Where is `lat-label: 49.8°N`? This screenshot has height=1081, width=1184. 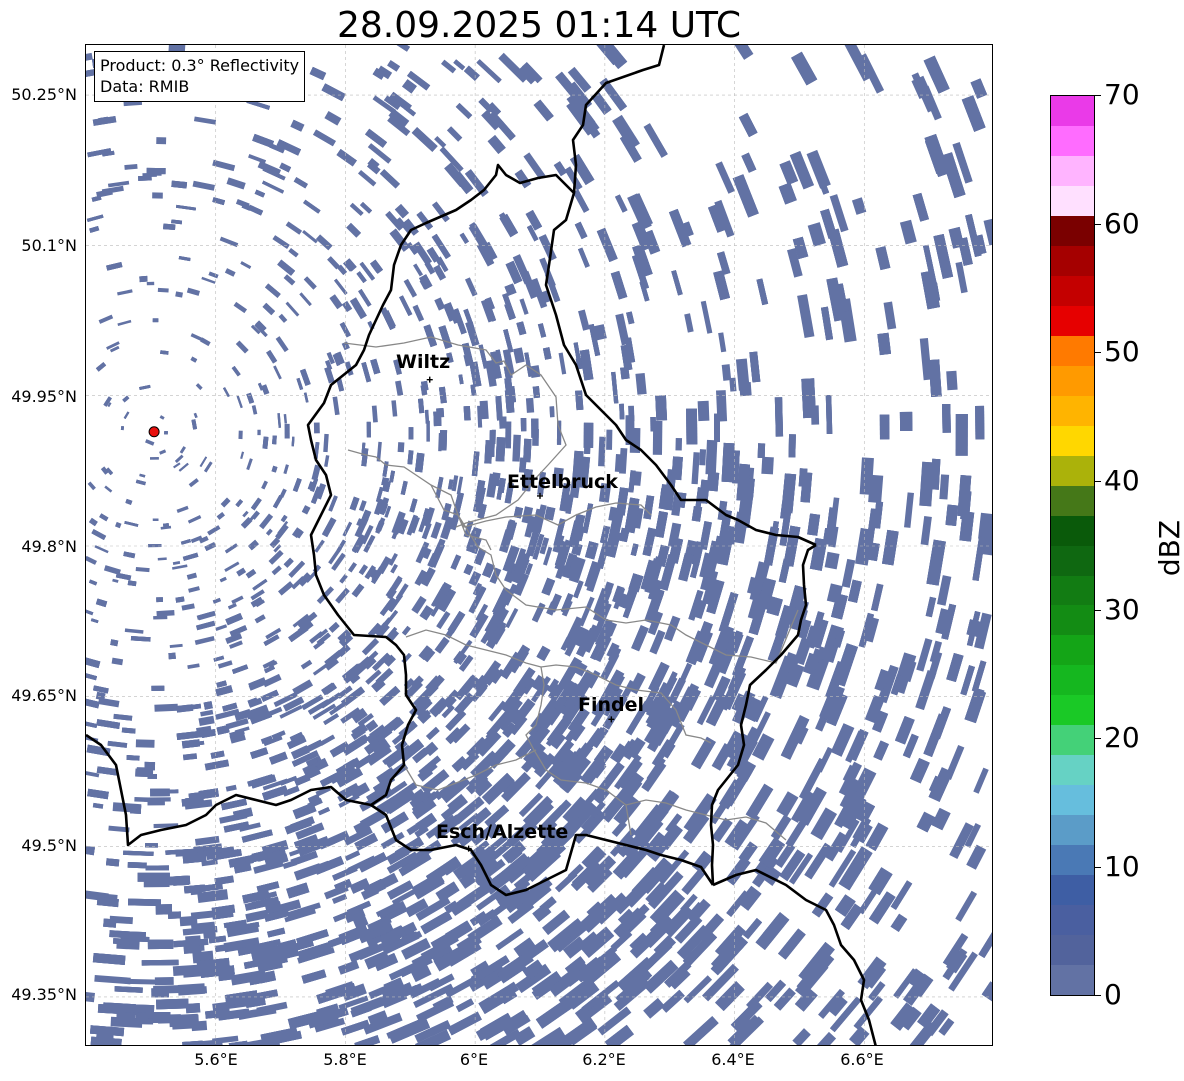 lat-label: 49.8°N is located at coordinates (49, 546).